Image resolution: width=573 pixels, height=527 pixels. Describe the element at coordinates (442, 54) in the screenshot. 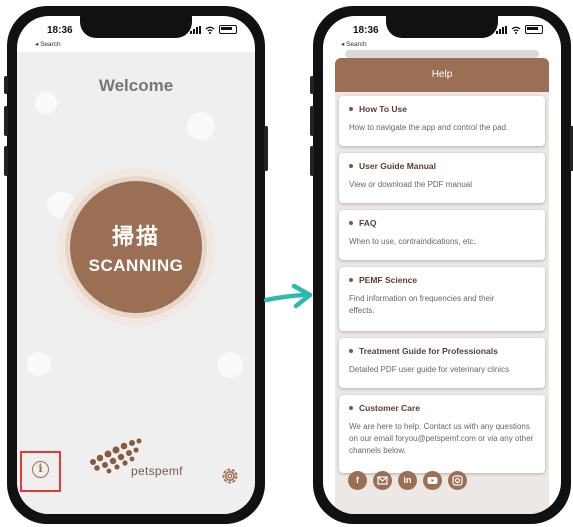

I see `search-bar` at that location.